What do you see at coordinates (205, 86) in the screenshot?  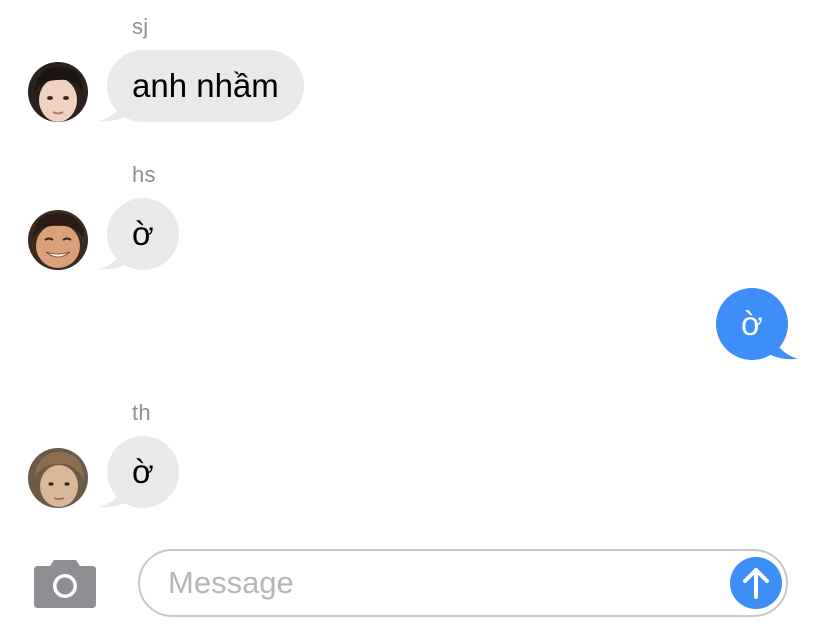 I see `message-bubble-incoming: anh nhầm` at bounding box center [205, 86].